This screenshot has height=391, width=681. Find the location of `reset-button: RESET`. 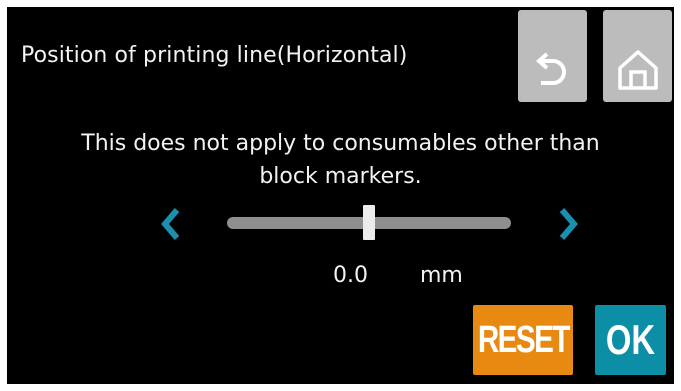

reset-button: RESET is located at coordinates (523, 340).